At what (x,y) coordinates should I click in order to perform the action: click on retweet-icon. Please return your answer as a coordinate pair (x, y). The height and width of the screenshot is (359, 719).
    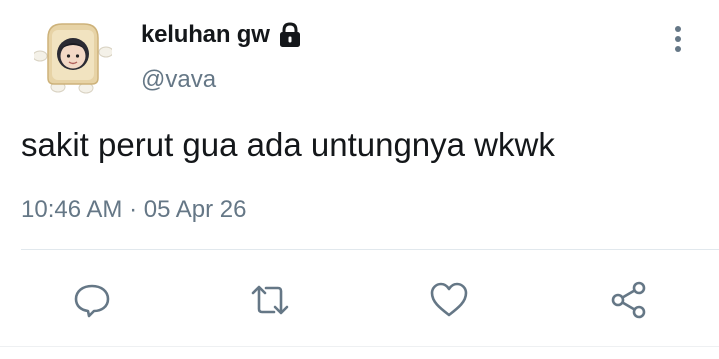
    Looking at the image, I should click on (270, 300).